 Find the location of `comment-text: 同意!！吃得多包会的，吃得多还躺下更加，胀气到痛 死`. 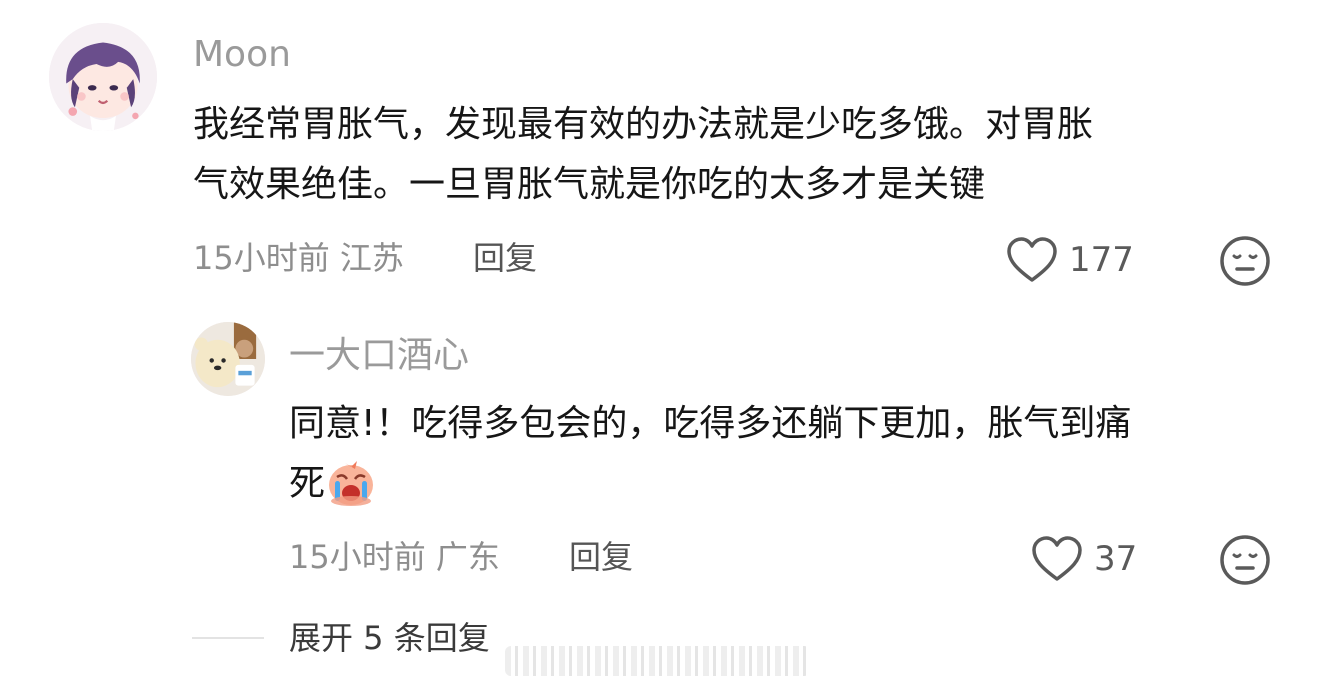

comment-text: 同意!！吃得多包会的，吃得多还躺下更加，胀气到痛 死 is located at coordinates (710, 454).